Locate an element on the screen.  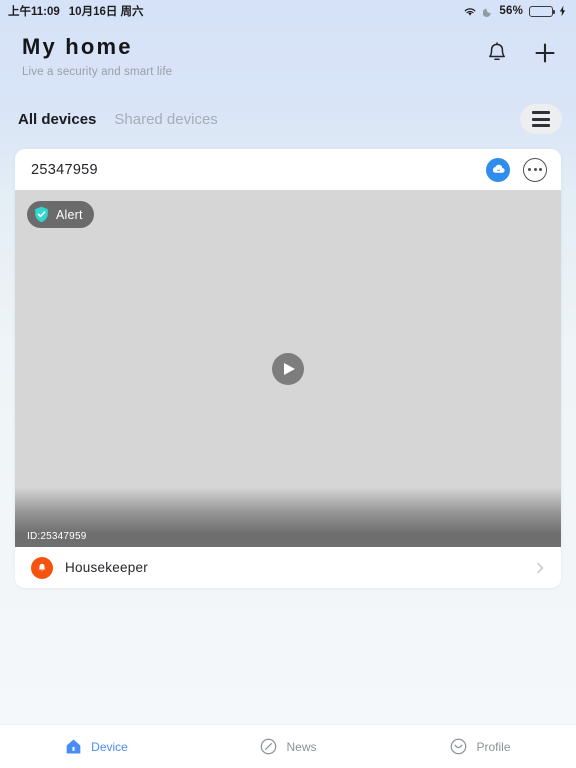
device-name: 25347959 is located at coordinates (64, 169).